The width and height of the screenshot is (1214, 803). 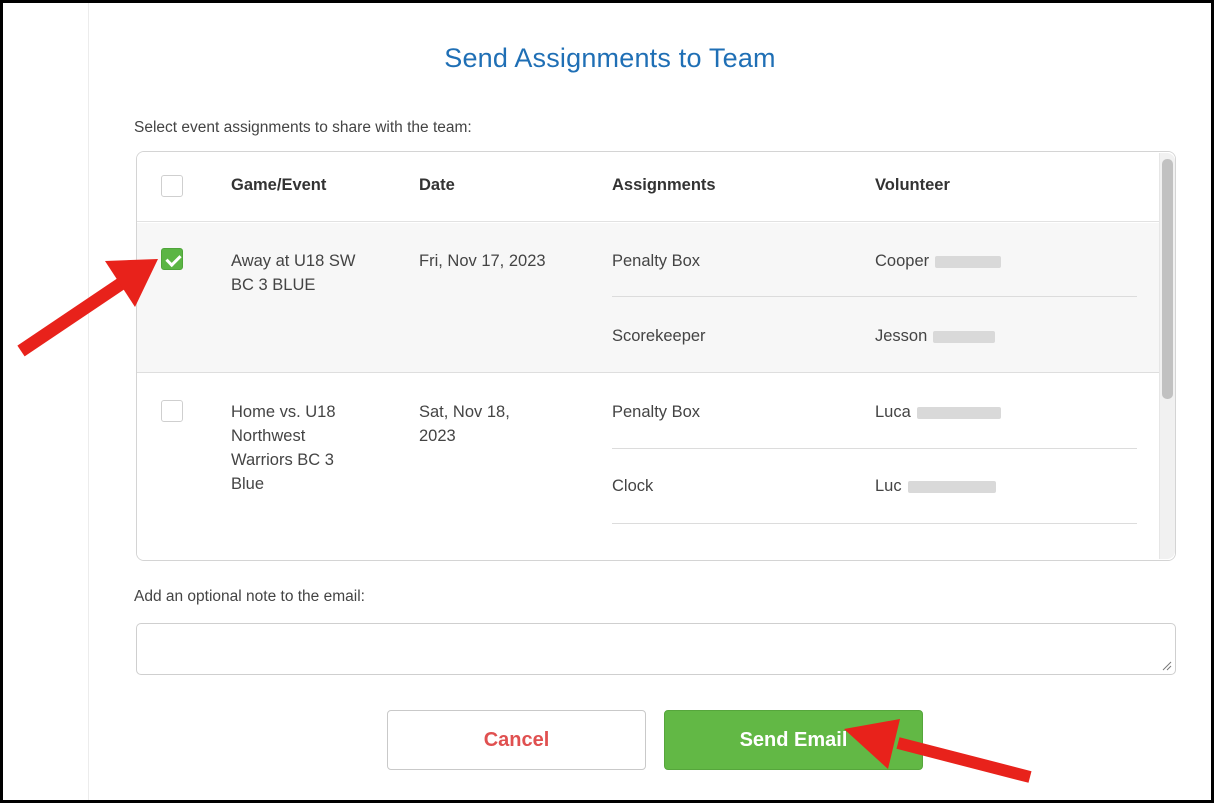 What do you see at coordinates (464, 424) in the screenshot?
I see `date-cell: Sat, Nov 18, 2023` at bounding box center [464, 424].